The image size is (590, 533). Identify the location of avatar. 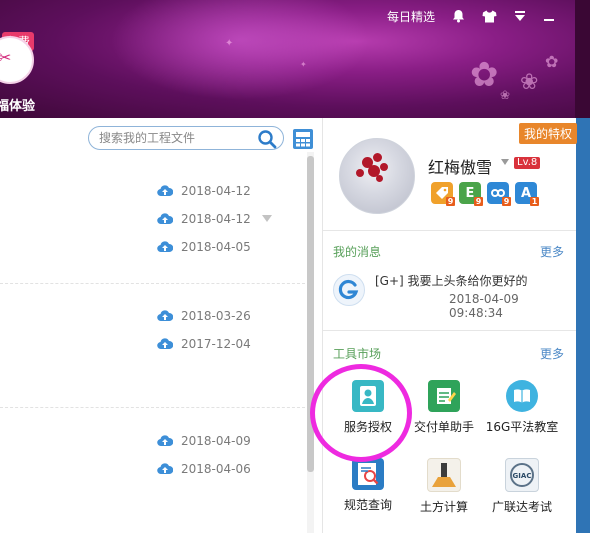
(377, 176).